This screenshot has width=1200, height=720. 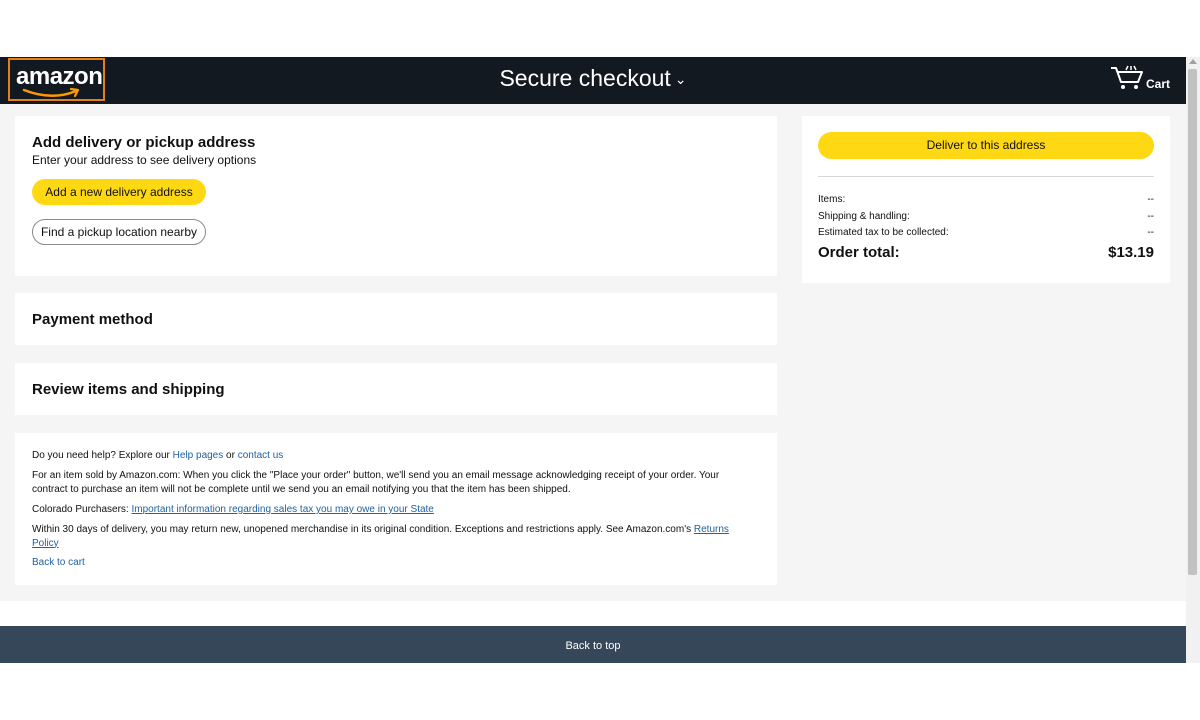 I want to click on find-pickup-location-button: Find a pickup location nearby, so click(x=119, y=232).